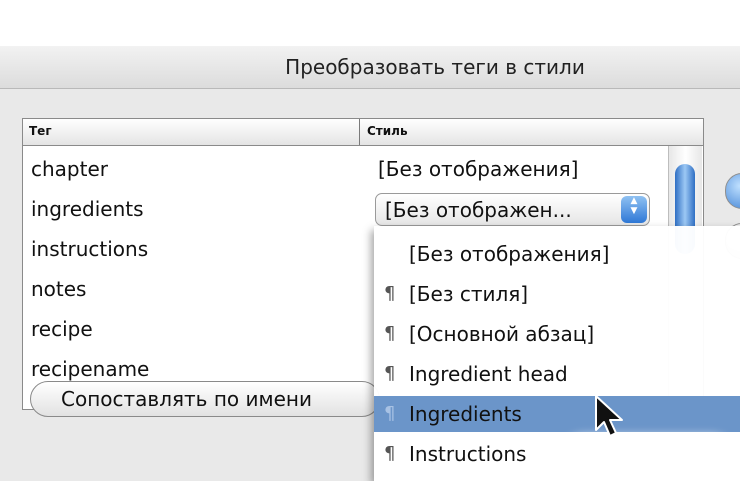  What do you see at coordinates (502, 334) in the screenshot?
I see `menu-item-label: [Основной абзац]` at bounding box center [502, 334].